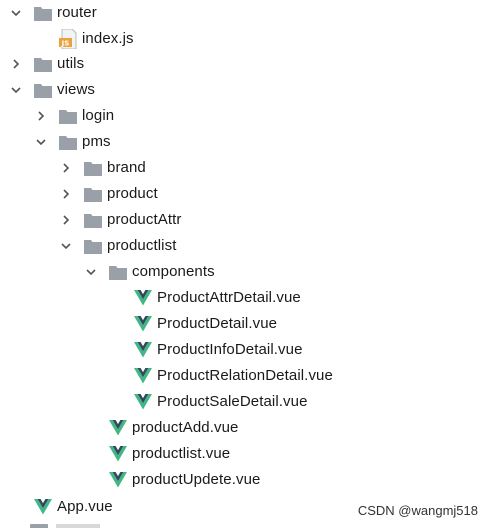 The height and width of the screenshot is (528, 491). Describe the element at coordinates (108, 38) in the screenshot. I see `tree-item-label: index.js` at that location.